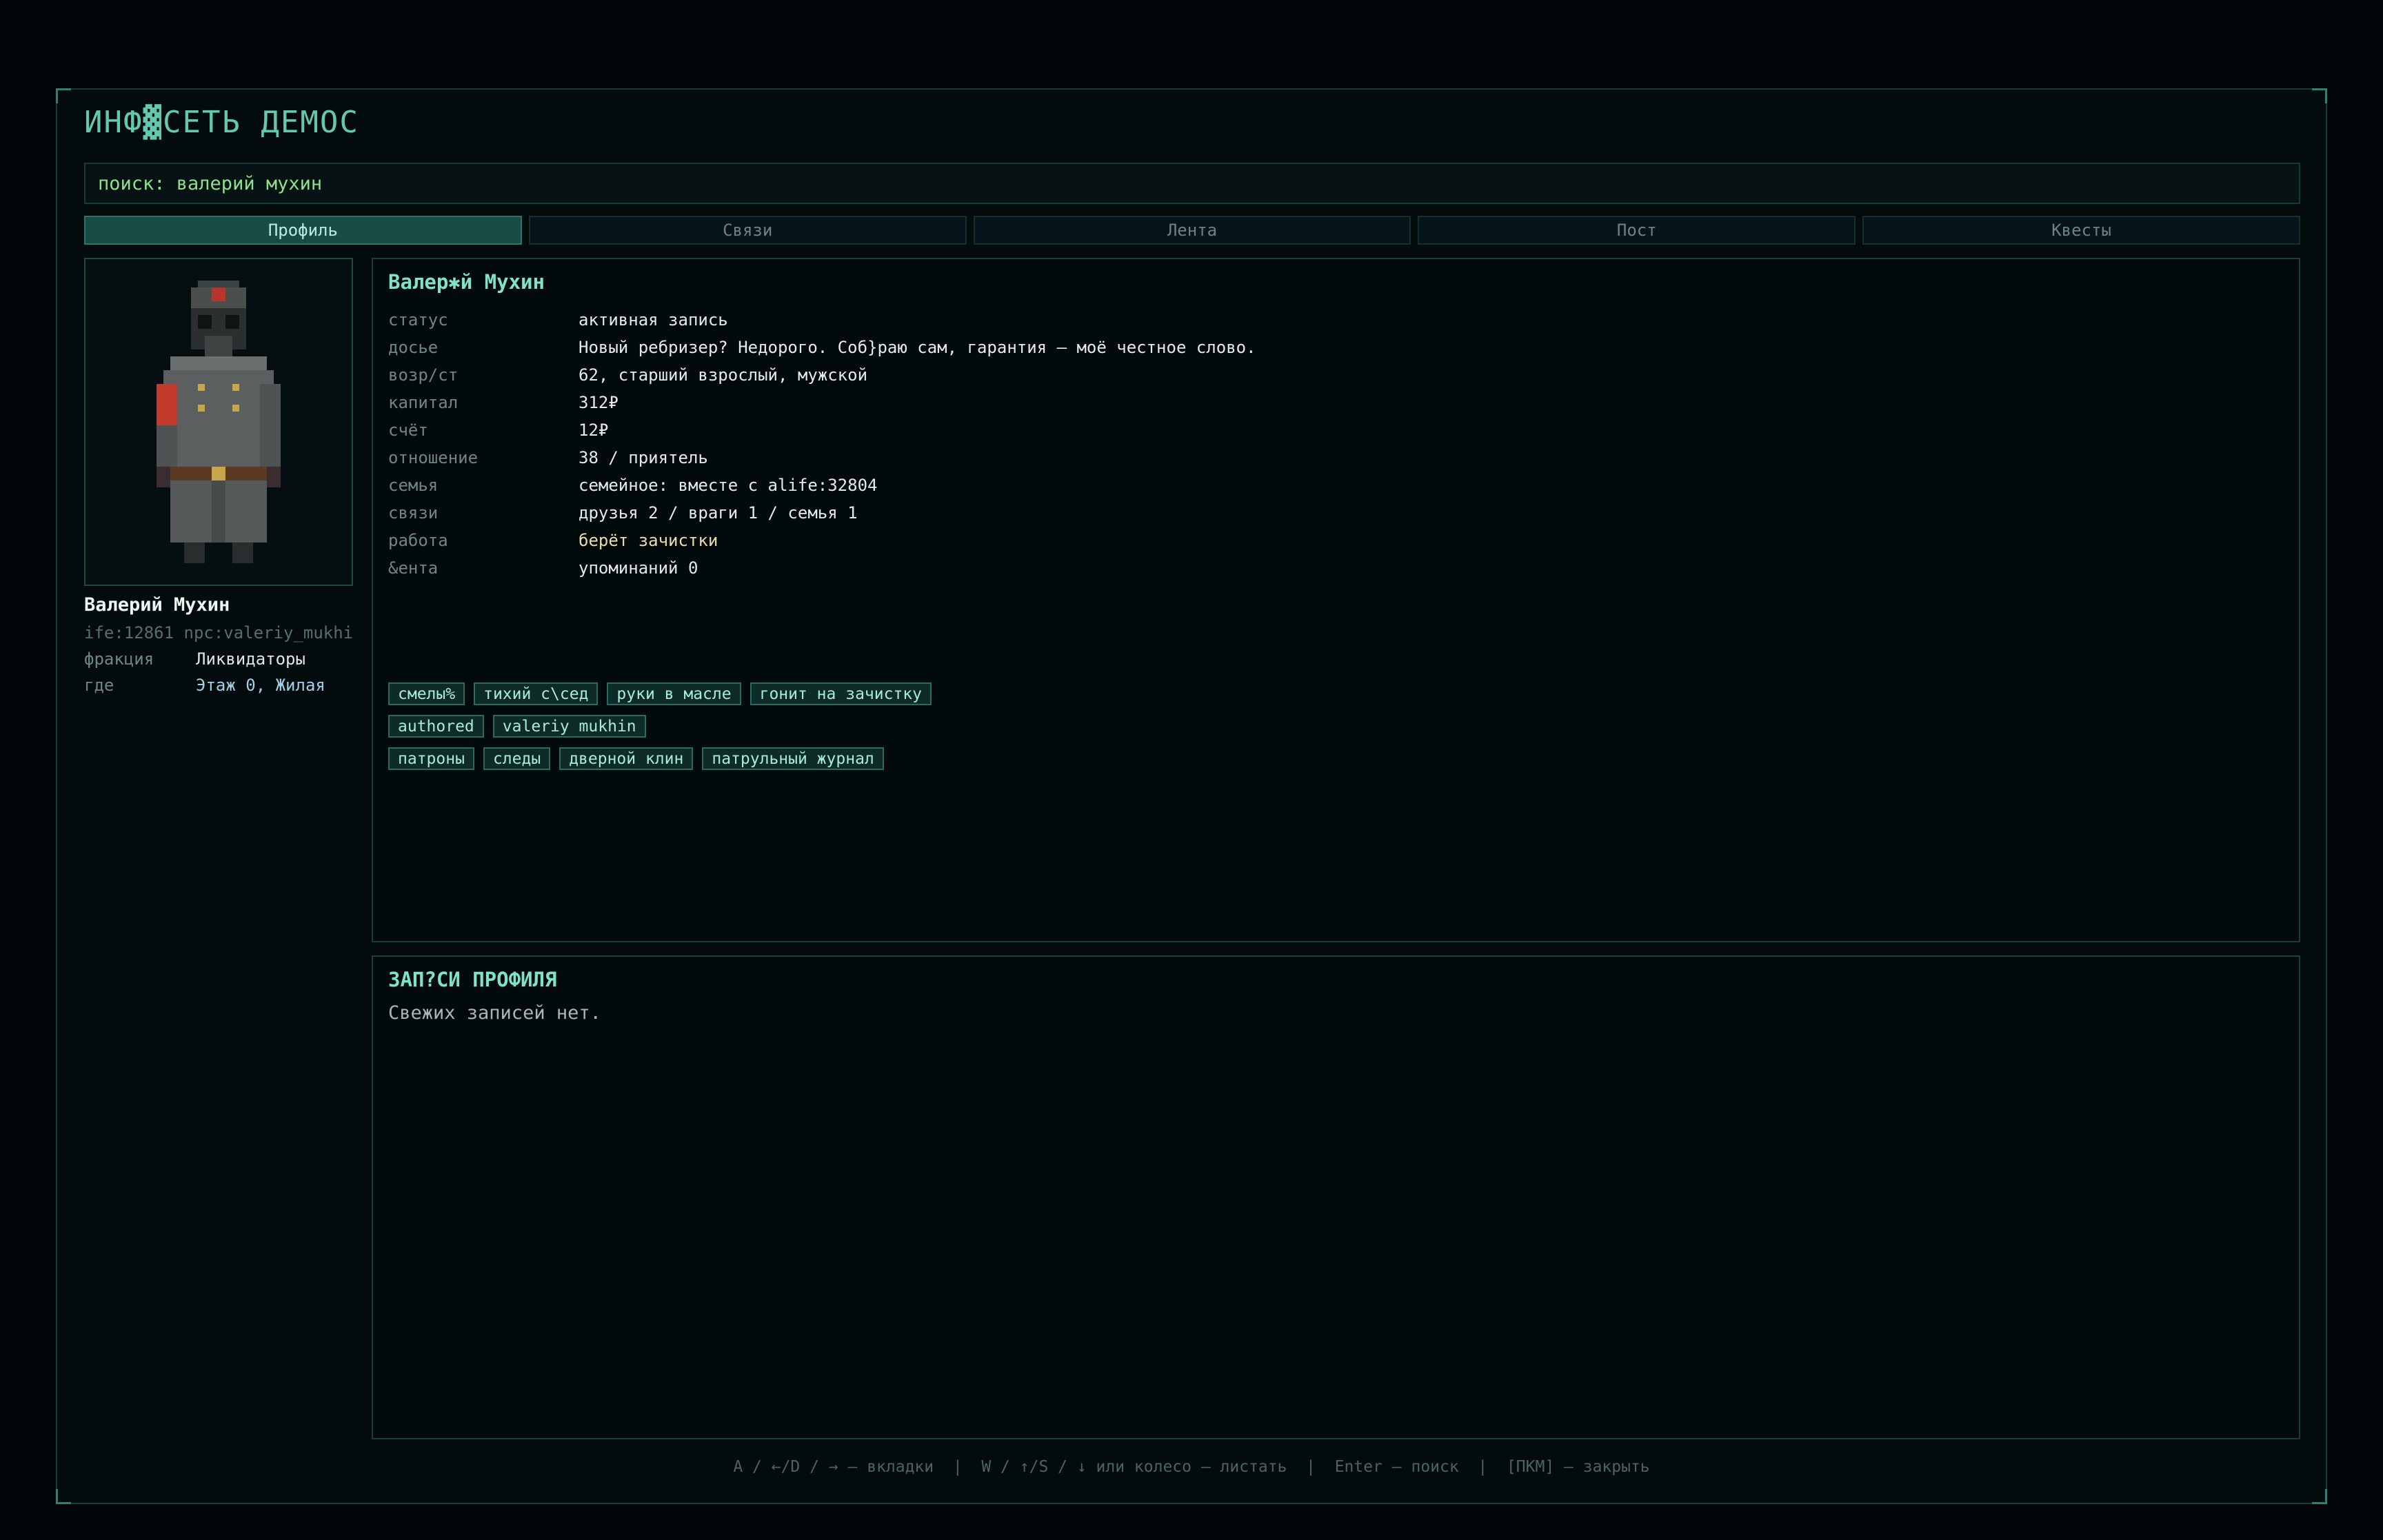 Image resolution: width=2383 pixels, height=1540 pixels. I want to click on item-tag: патрульный журнал, so click(793, 759).